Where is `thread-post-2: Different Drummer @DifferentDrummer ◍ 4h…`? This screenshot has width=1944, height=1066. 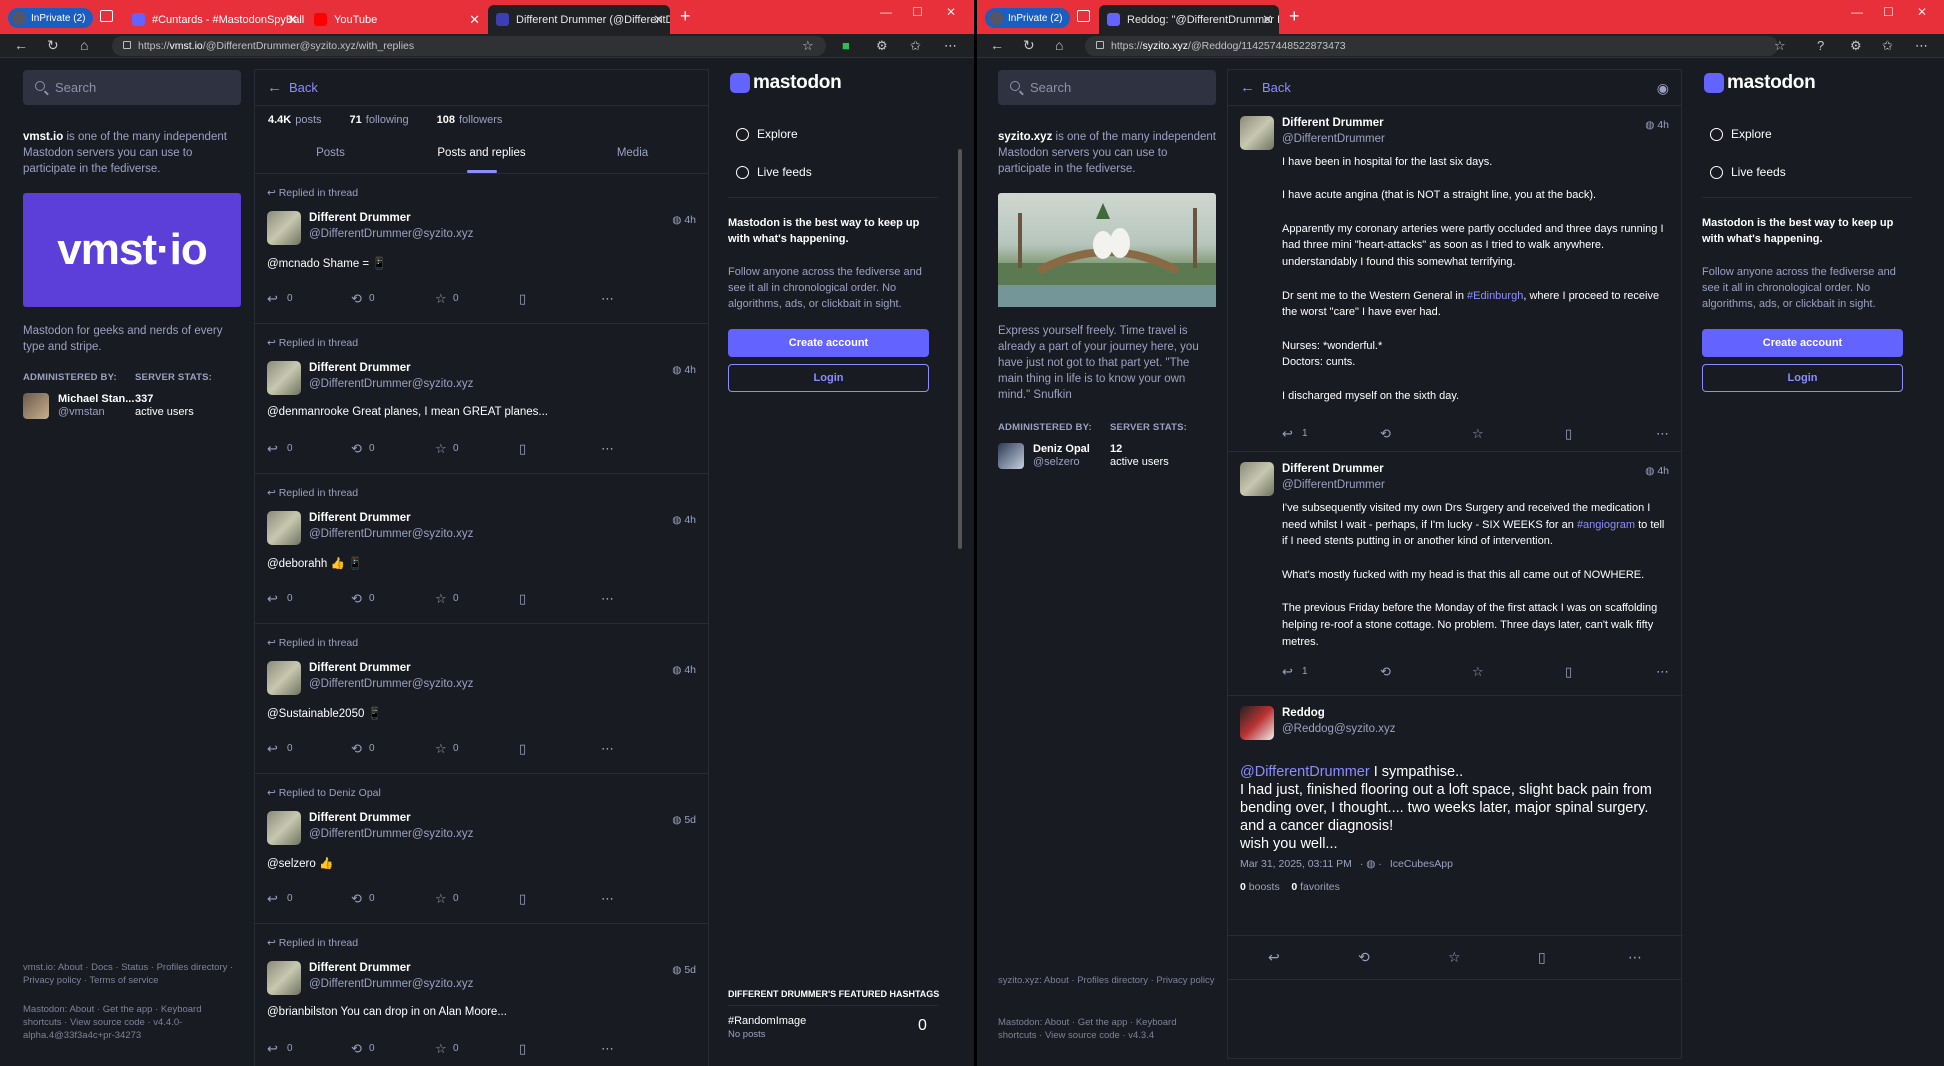
thread-post-2: Different Drummer @DifferentDrummer ◍ 4h… is located at coordinates (1454, 574).